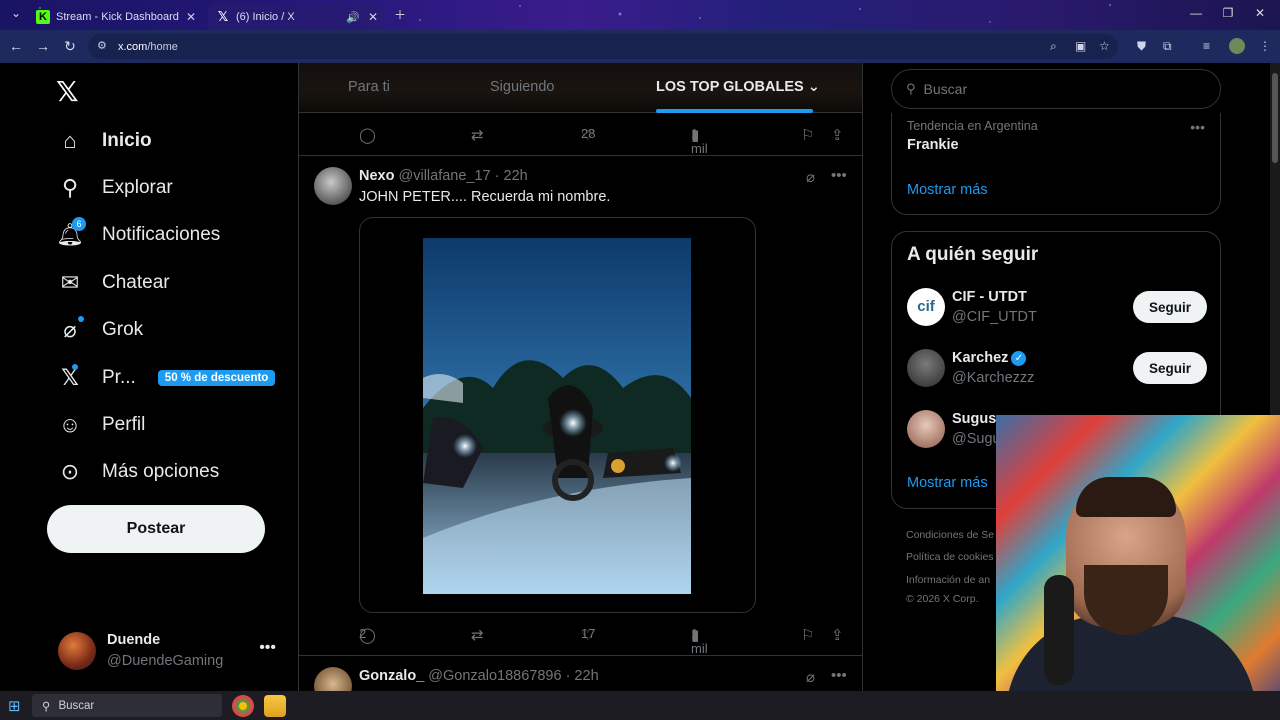  What do you see at coordinates (123, 329) in the screenshot?
I see `nav-label: Grok` at bounding box center [123, 329].